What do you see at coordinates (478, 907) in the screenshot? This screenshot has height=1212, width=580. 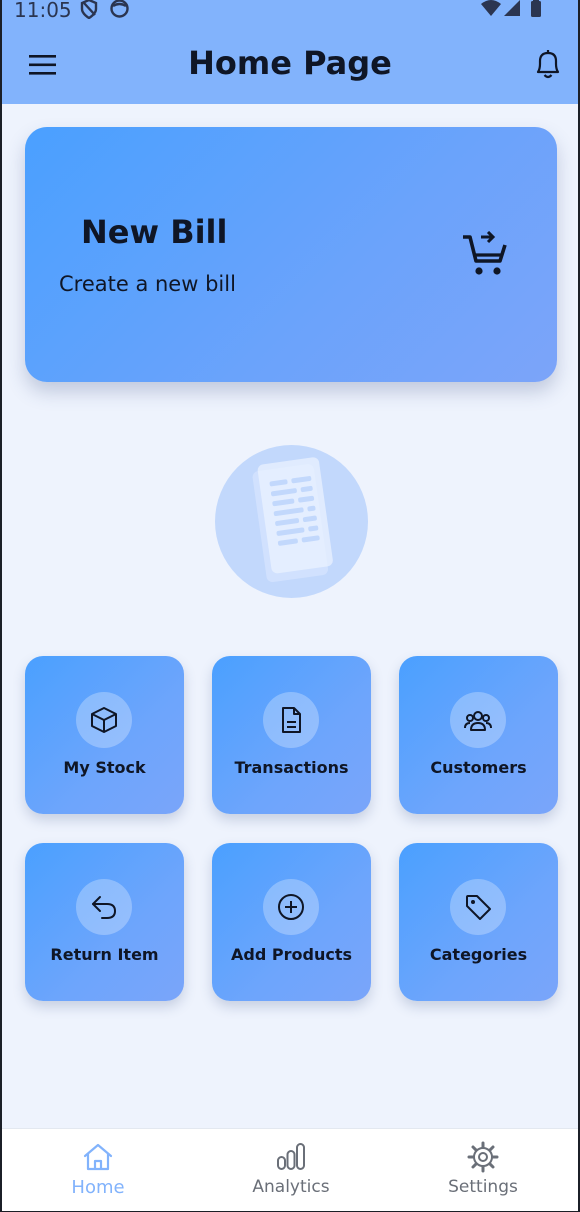 I see `tag-icon` at bounding box center [478, 907].